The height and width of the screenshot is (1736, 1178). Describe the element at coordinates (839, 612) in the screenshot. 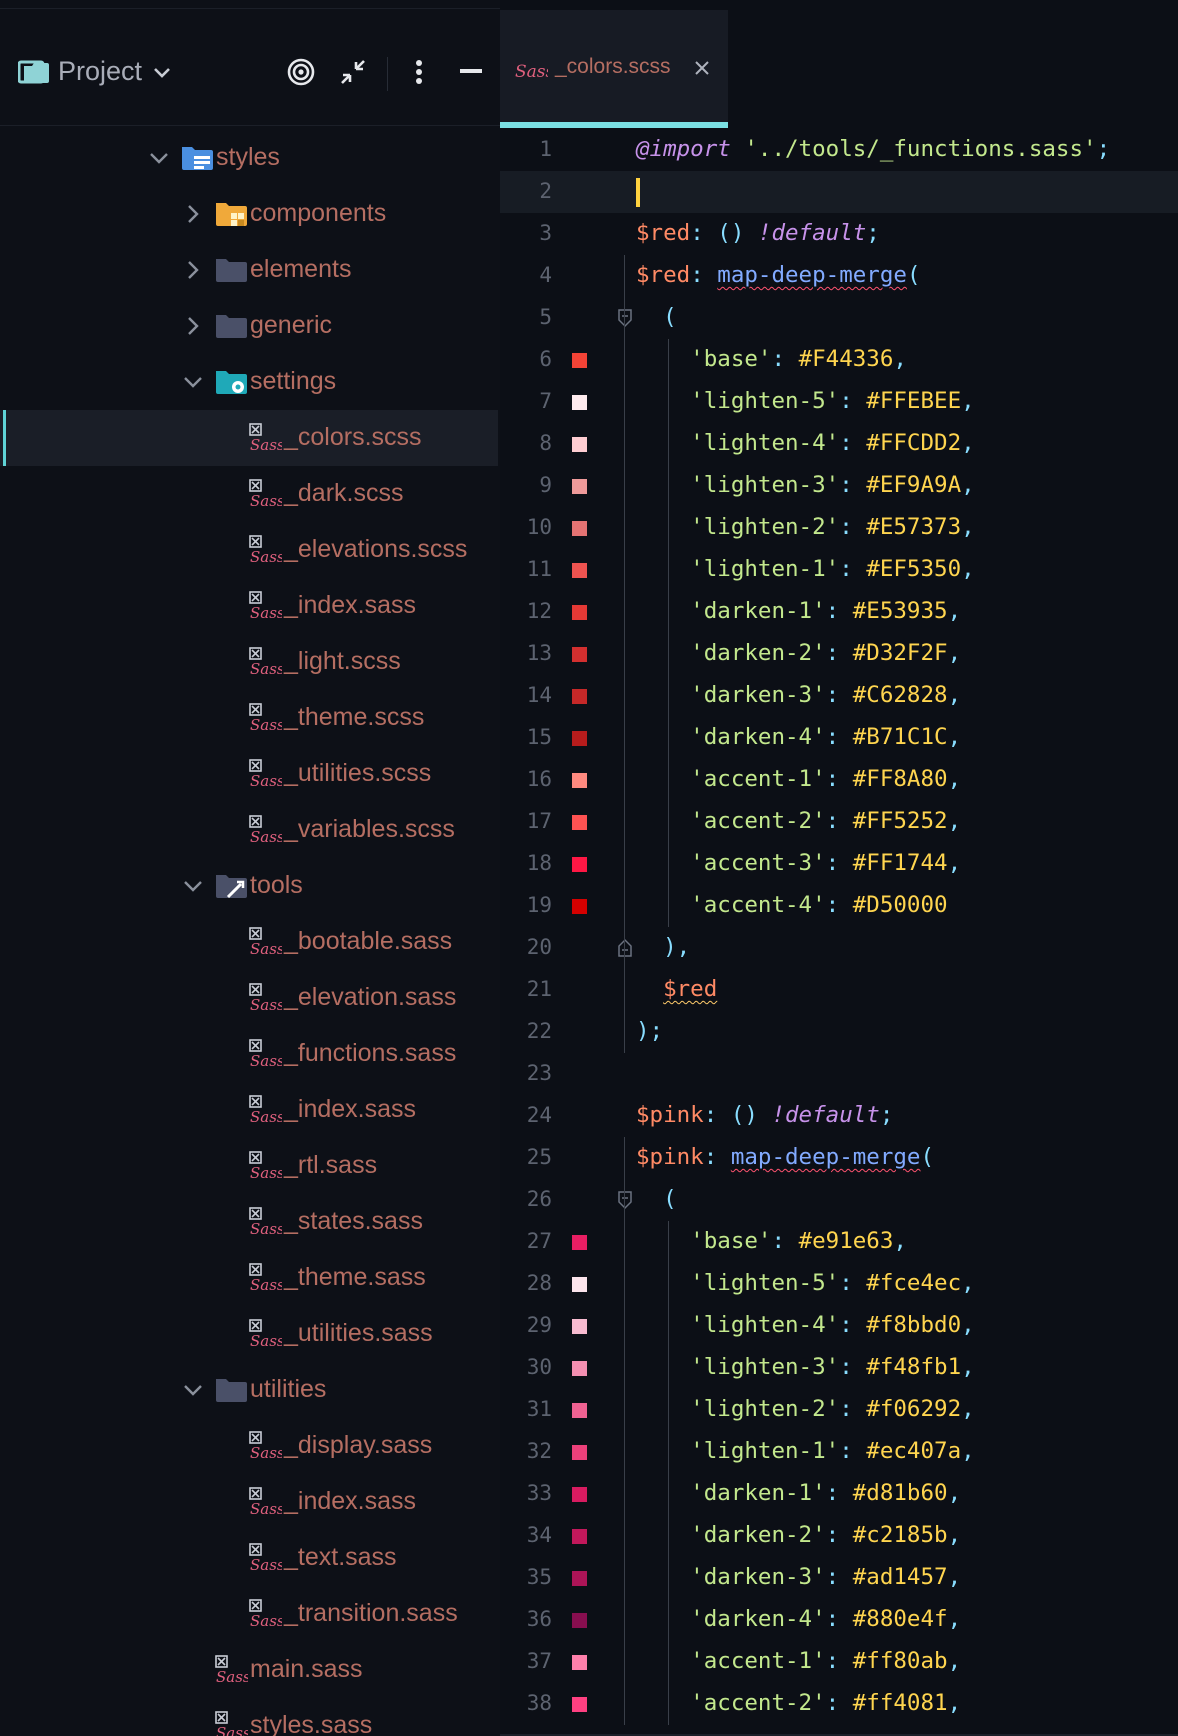

I see `code-line: 12 'darken-1': #E53935,` at that location.